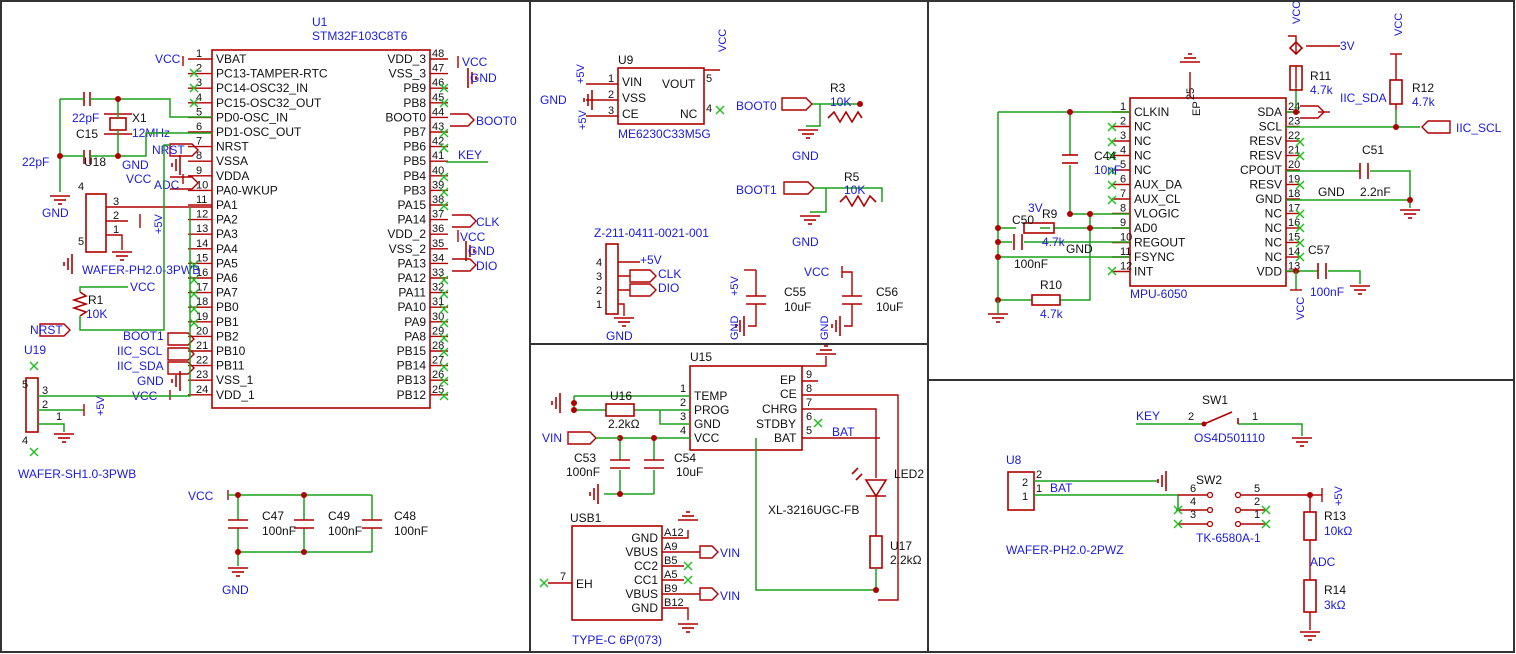 Image resolution: width=1516 pixels, height=654 pixels. Describe the element at coordinates (405, 117) in the screenshot. I see `u1-pin-name: BOOT0` at that location.